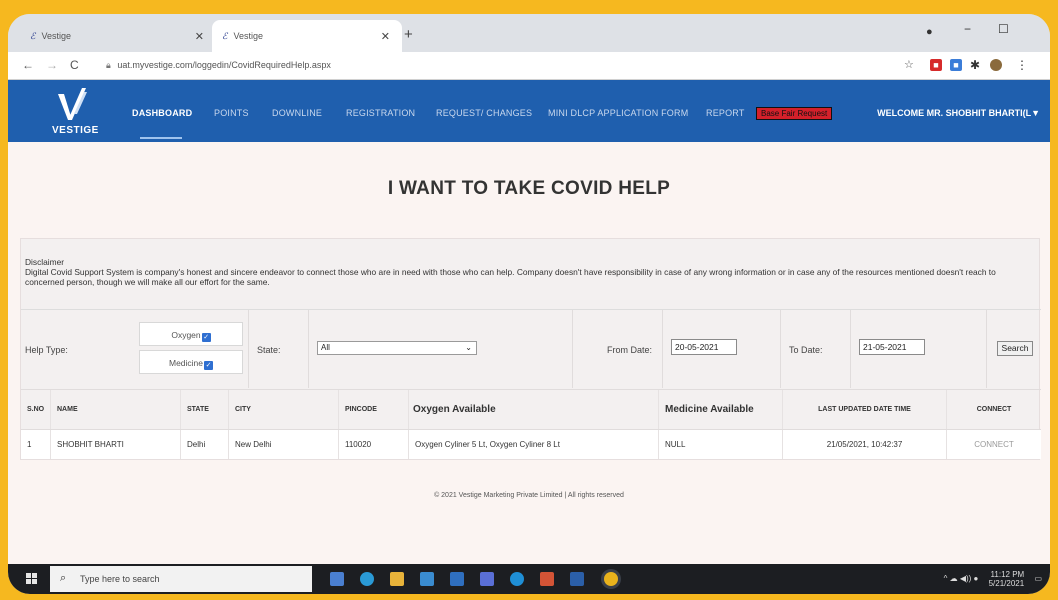 This screenshot has width=1058, height=600. Describe the element at coordinates (307, 36) in the screenshot. I see `tab-vestige-2: ℰ Vestige ✕` at that location.